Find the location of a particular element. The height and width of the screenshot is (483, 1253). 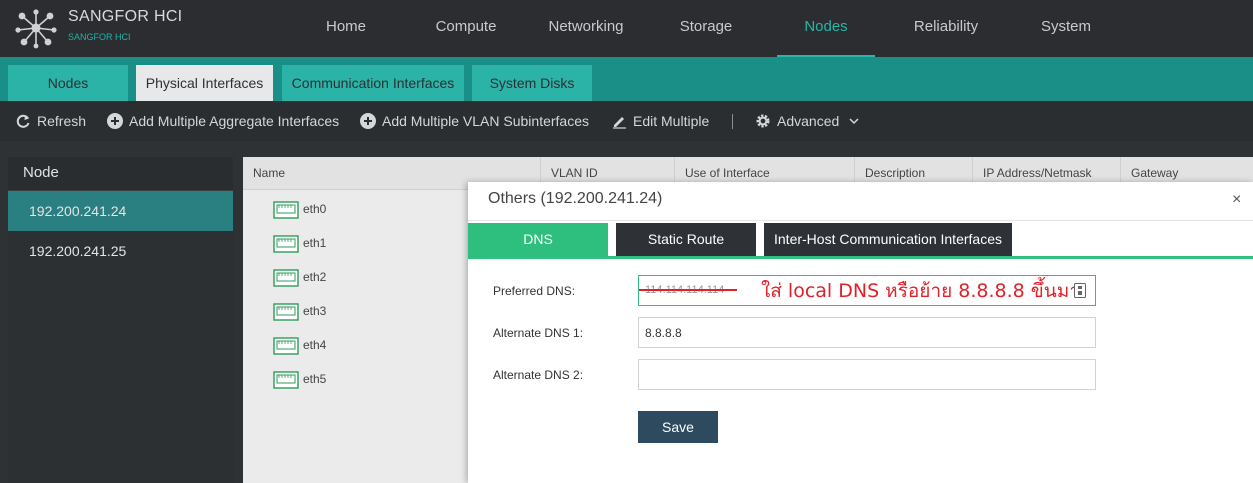

table-row: eth0 is located at coordinates (299, 209).